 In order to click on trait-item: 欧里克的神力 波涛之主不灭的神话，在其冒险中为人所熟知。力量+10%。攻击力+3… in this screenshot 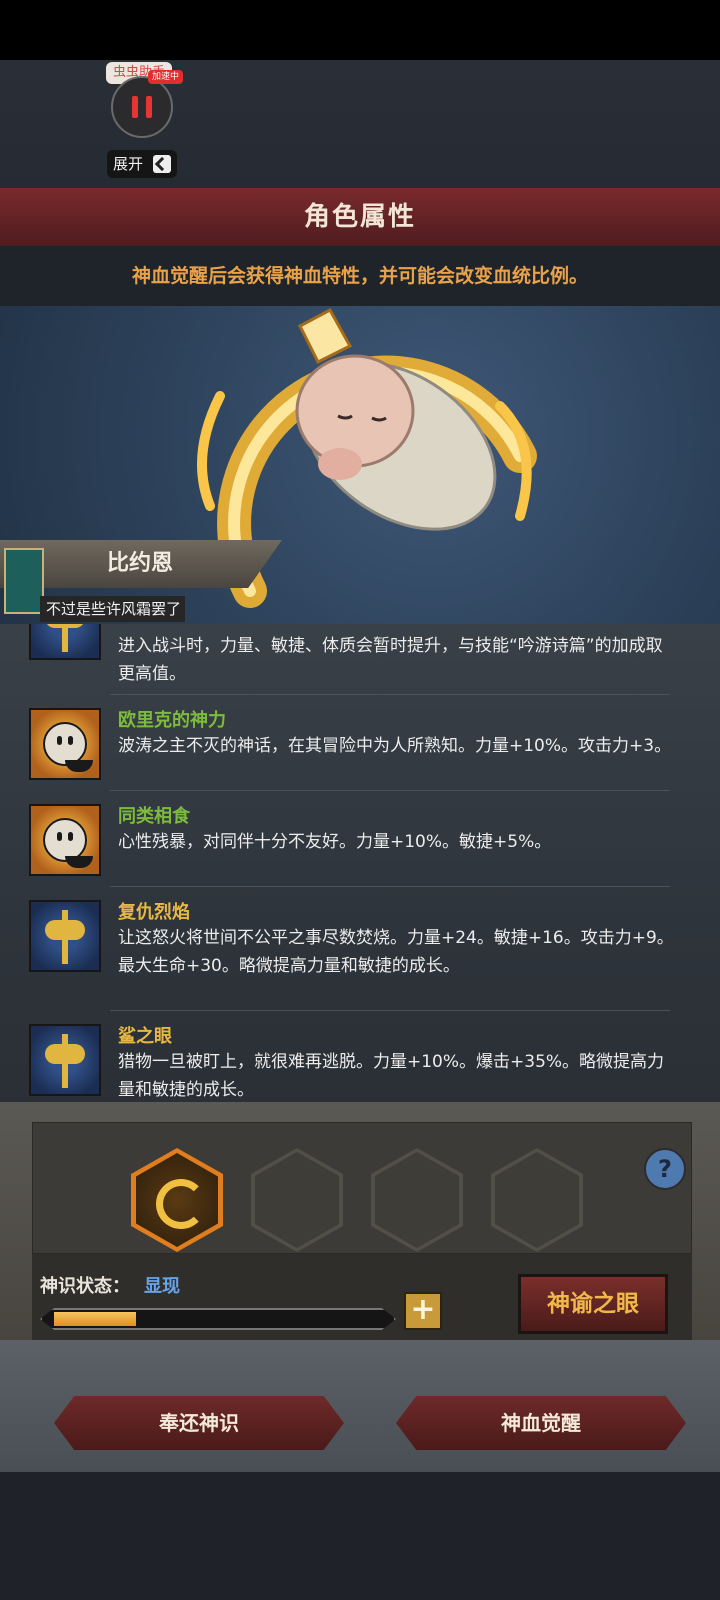, I will do `click(360, 751)`.